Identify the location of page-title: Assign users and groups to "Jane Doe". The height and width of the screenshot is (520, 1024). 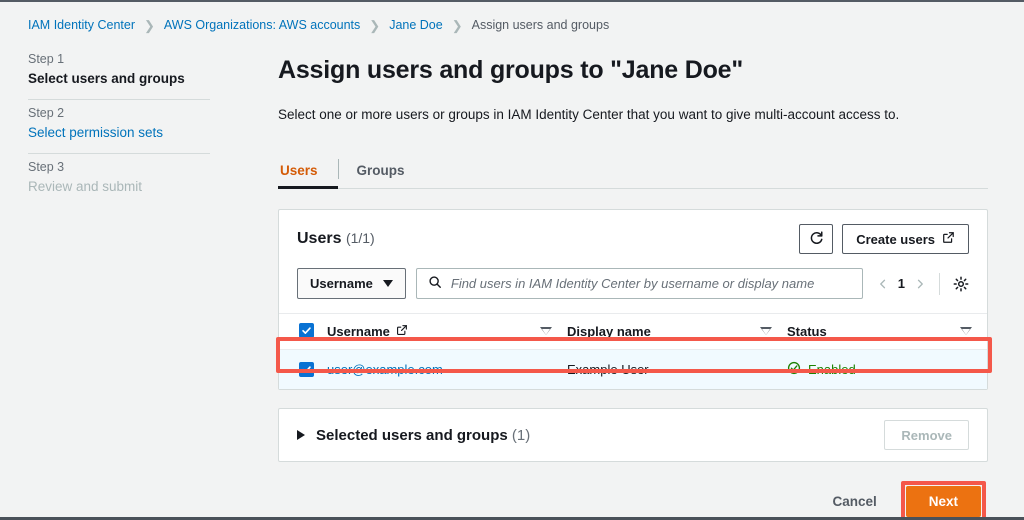
(511, 70).